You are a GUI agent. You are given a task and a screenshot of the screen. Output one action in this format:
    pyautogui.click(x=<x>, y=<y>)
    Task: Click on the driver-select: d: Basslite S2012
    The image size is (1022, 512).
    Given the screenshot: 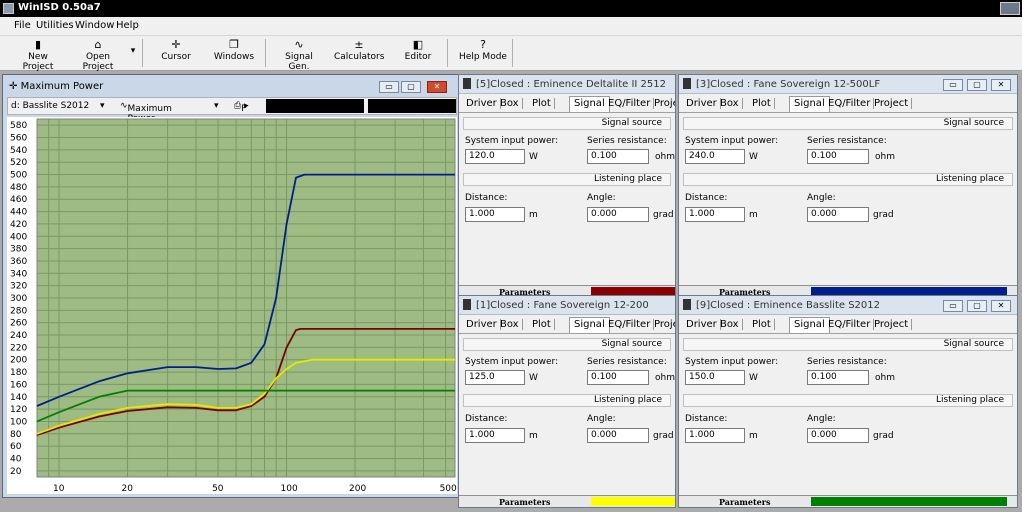 What is the action you would take?
    pyautogui.click(x=50, y=106)
    